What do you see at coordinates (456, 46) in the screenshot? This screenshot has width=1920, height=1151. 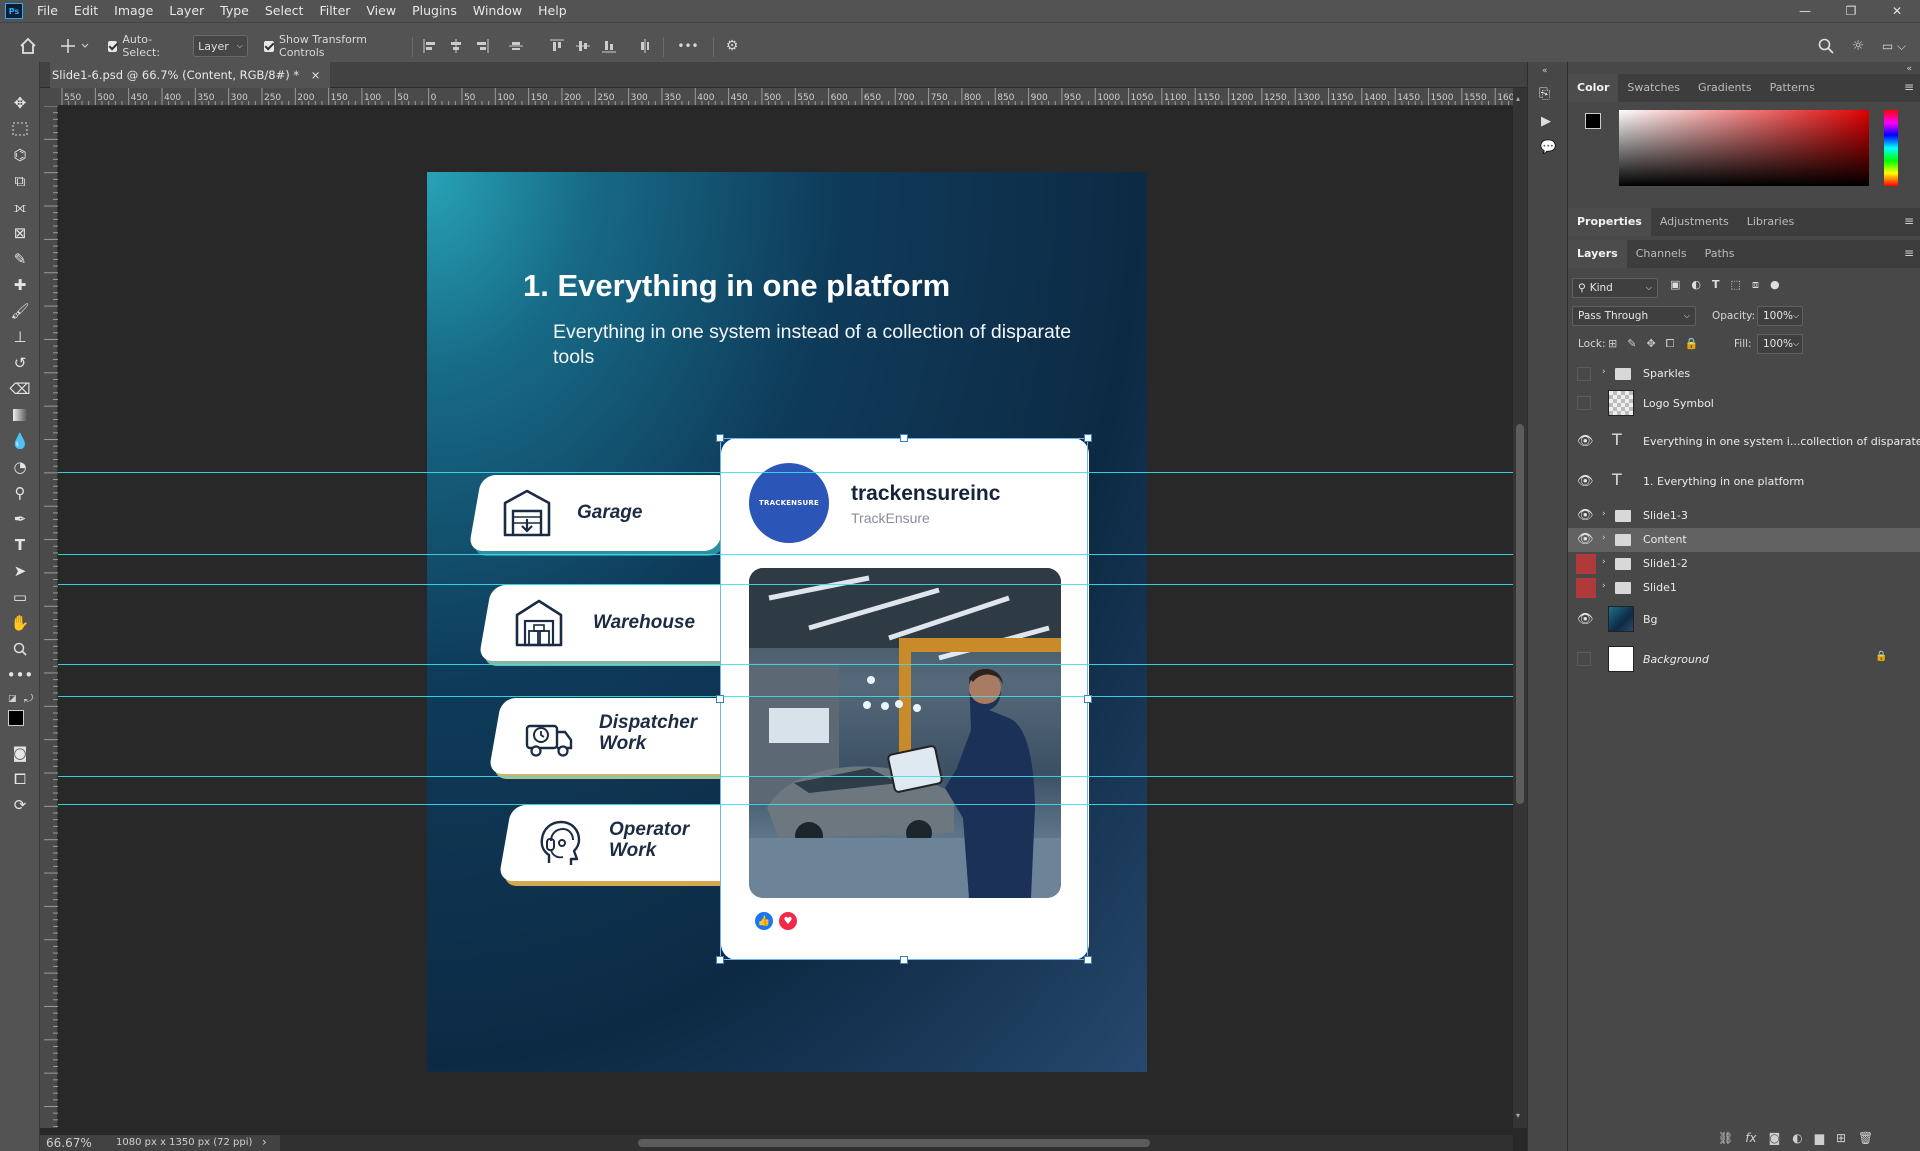 I see `align-center-icon` at bounding box center [456, 46].